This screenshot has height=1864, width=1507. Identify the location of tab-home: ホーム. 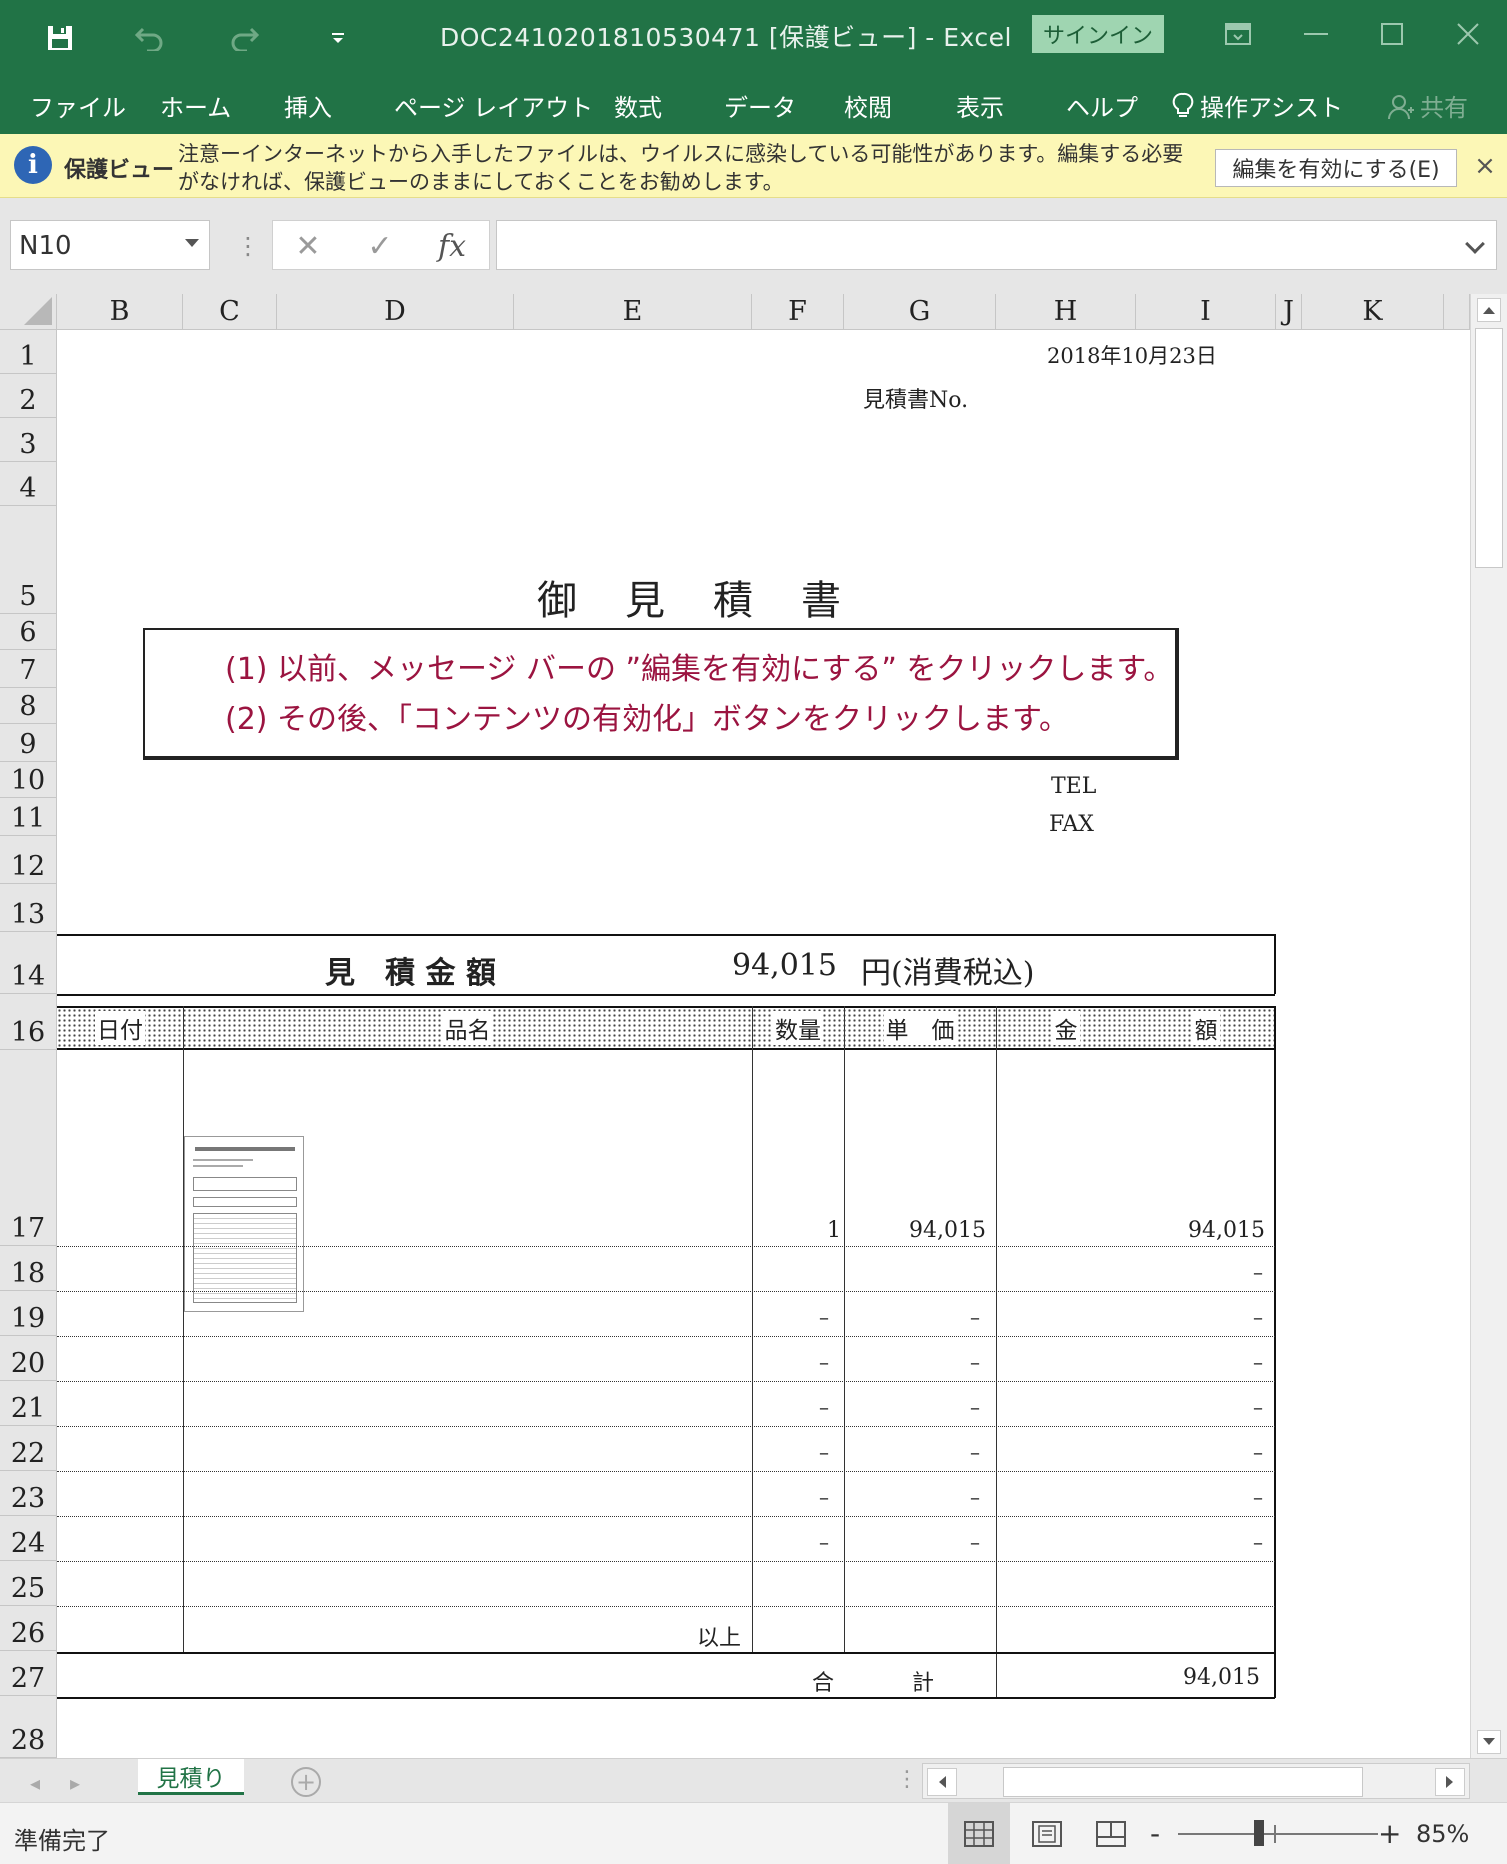
(195, 105).